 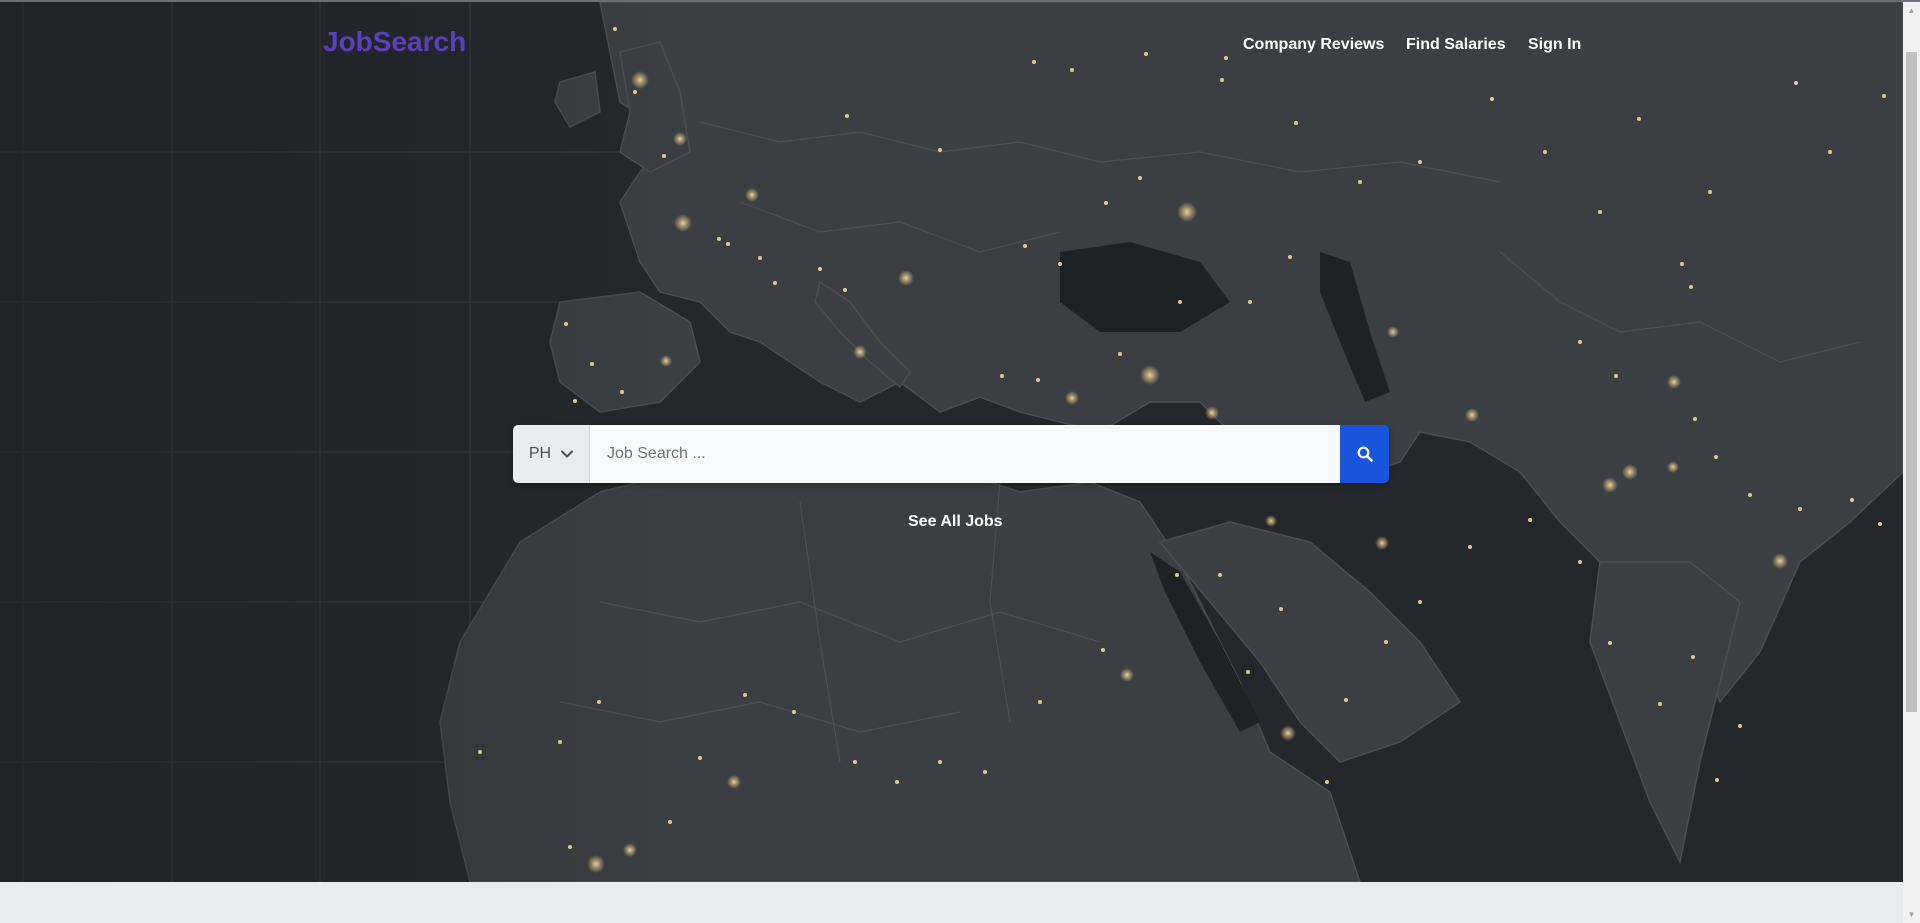 I want to click on nav-sign-in: Sign In, so click(x=1554, y=45).